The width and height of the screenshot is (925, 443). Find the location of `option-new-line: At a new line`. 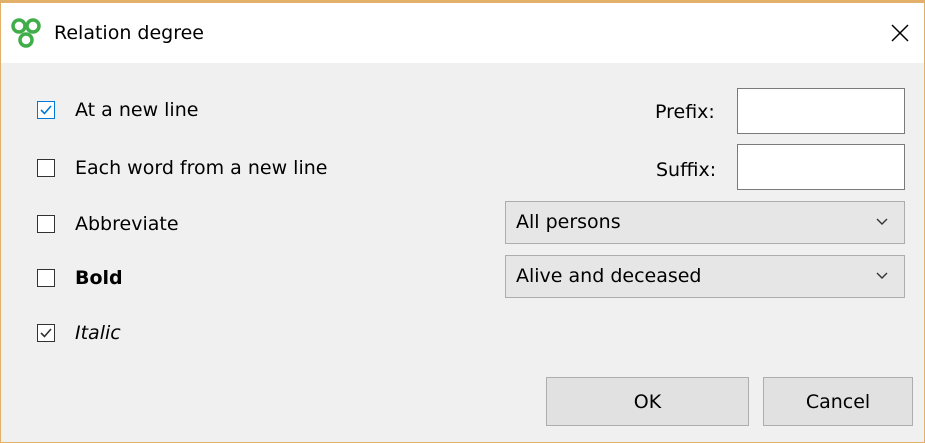

option-new-line: At a new line is located at coordinates (117, 110).